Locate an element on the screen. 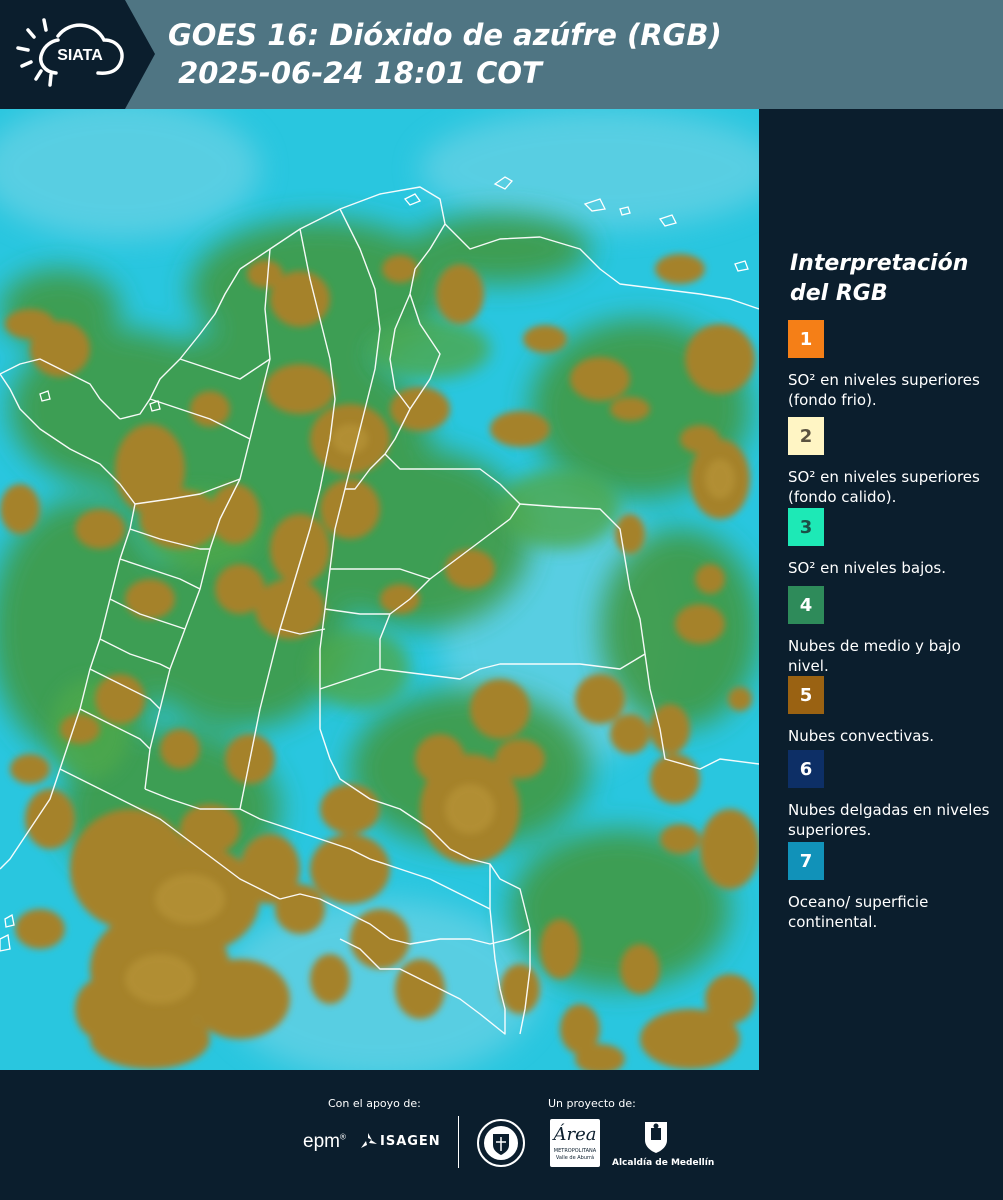  area-metropolitana-logo: Área METROPOLITANA Valle de Aburrá is located at coordinates (575, 1143).